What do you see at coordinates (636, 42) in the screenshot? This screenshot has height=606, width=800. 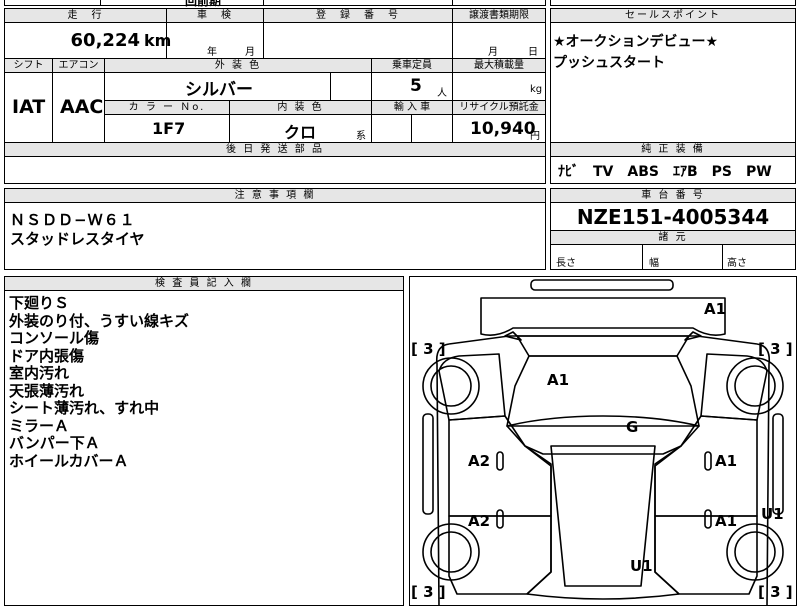 I see `selling-point-1: ★オークションデビュー★` at bounding box center [636, 42].